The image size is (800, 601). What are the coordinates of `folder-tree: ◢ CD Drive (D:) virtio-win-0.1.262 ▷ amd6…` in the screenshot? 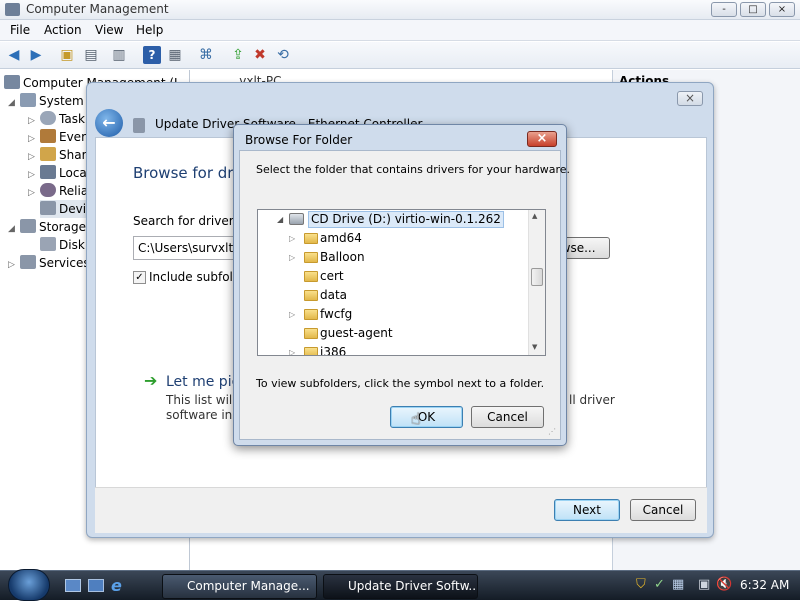 It's located at (401, 282).